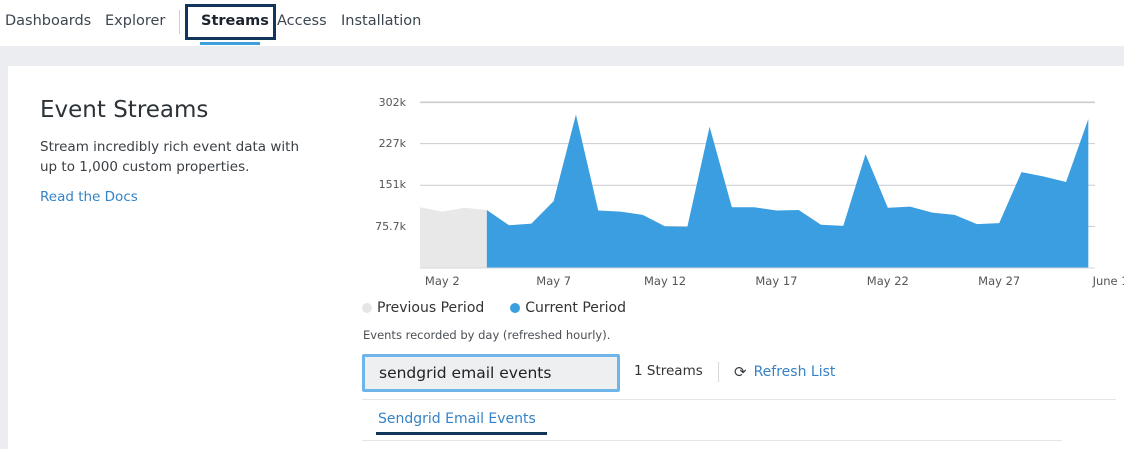 Image resolution: width=1124 pixels, height=449 pixels. I want to click on legend-item-previous: Previous Period, so click(423, 308).